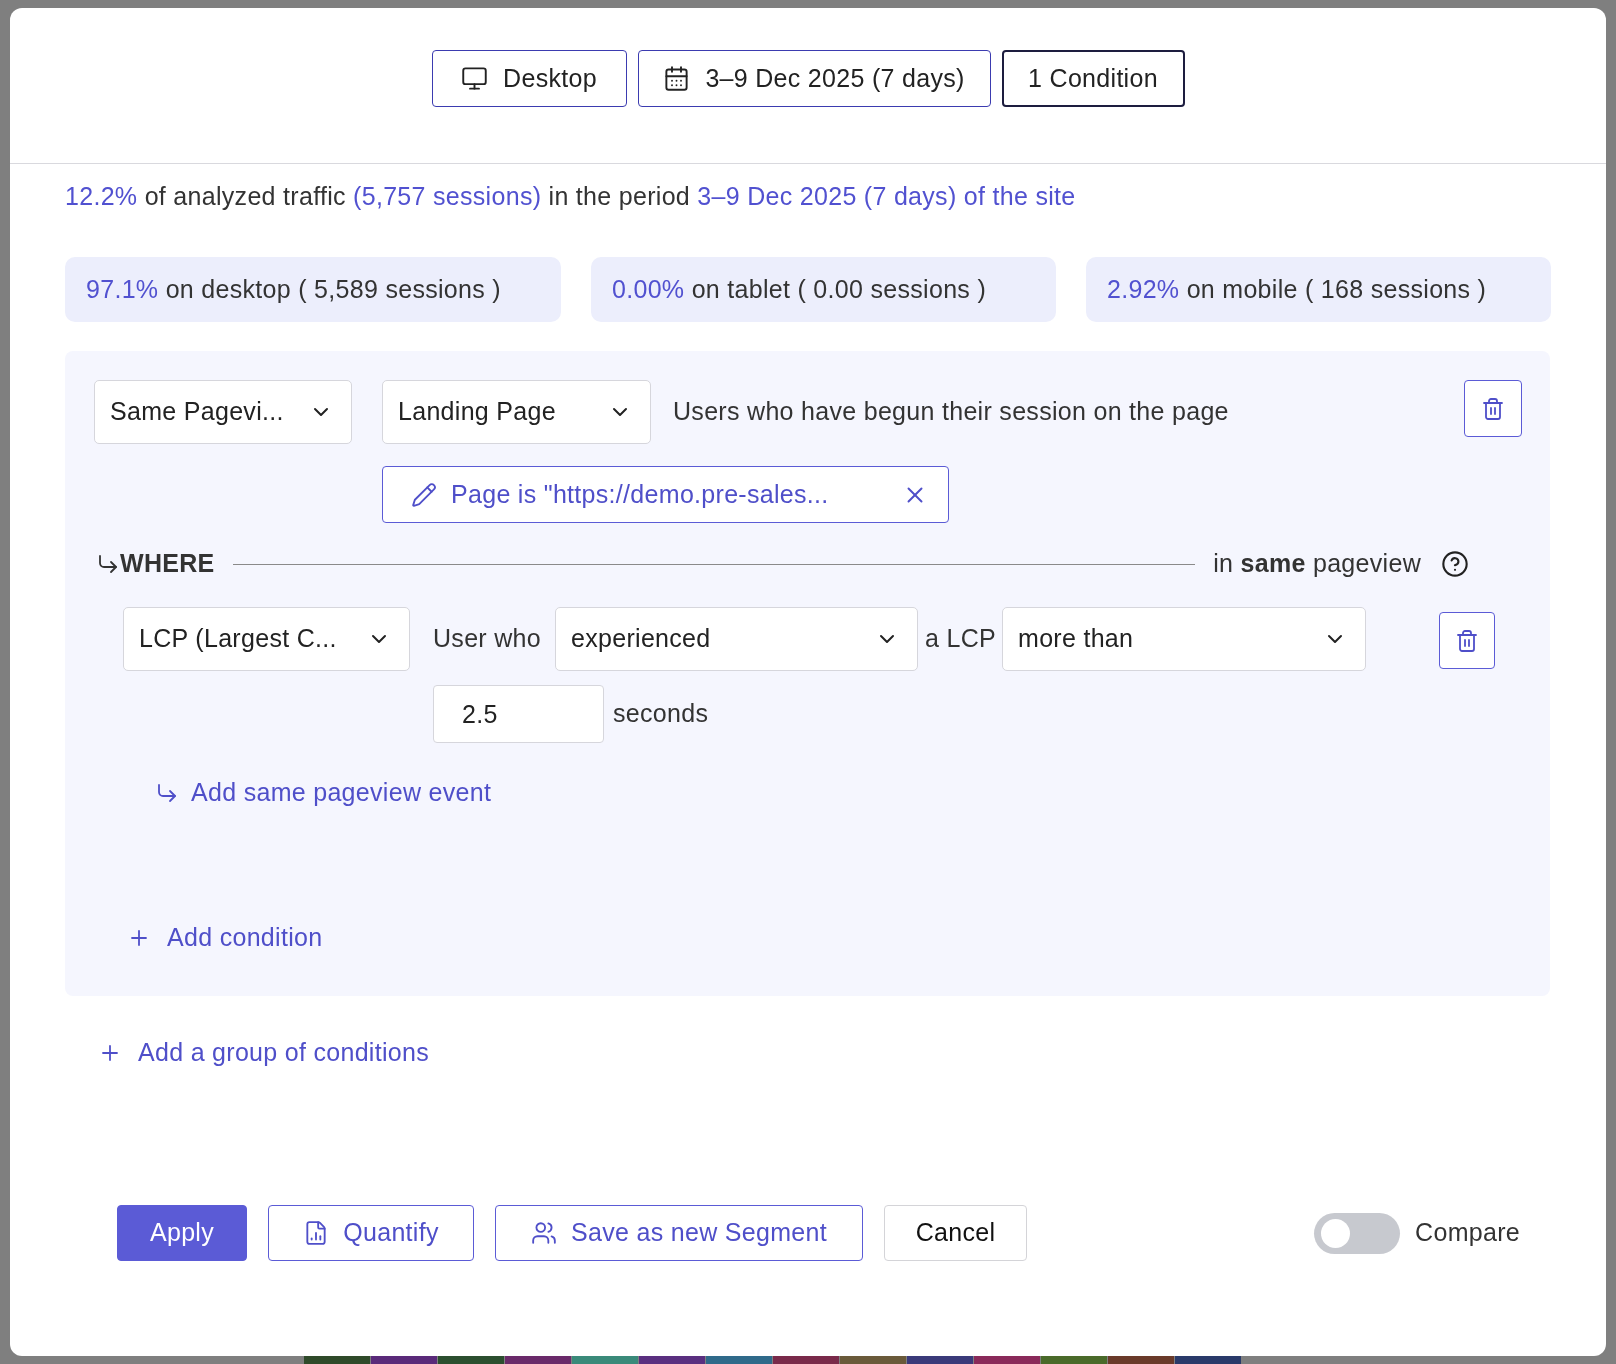 The height and width of the screenshot is (1364, 1616). Describe the element at coordinates (424, 494) in the screenshot. I see `pencil-icon` at that location.